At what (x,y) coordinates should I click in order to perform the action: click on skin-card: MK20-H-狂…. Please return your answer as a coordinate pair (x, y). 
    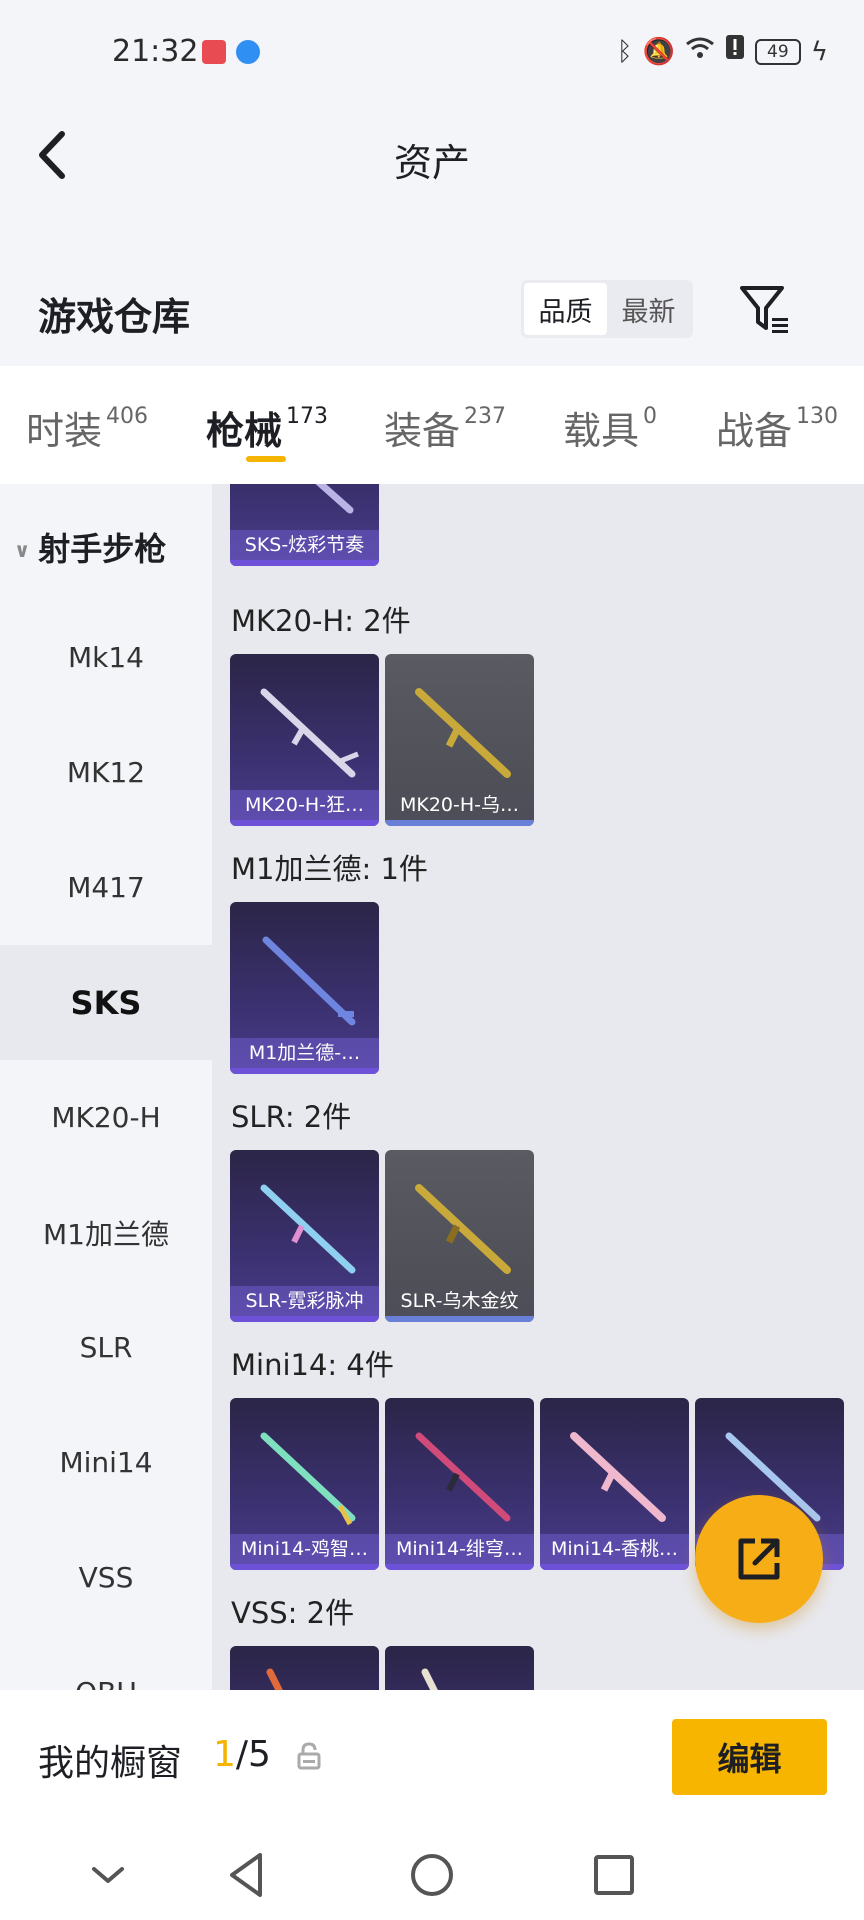
    Looking at the image, I should click on (304, 740).